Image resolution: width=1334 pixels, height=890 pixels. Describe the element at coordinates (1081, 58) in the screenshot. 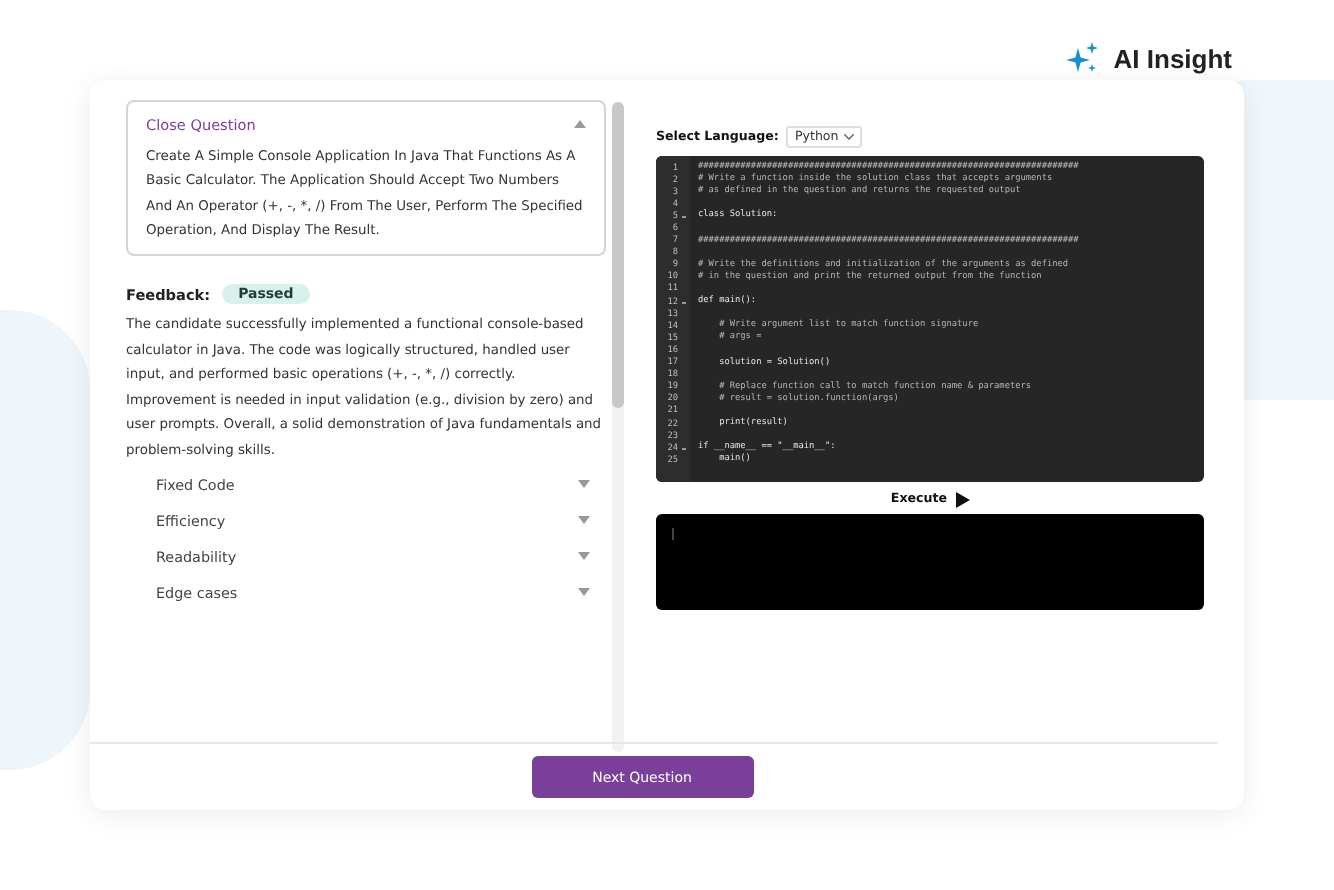

I see `sparkle-icon` at that location.